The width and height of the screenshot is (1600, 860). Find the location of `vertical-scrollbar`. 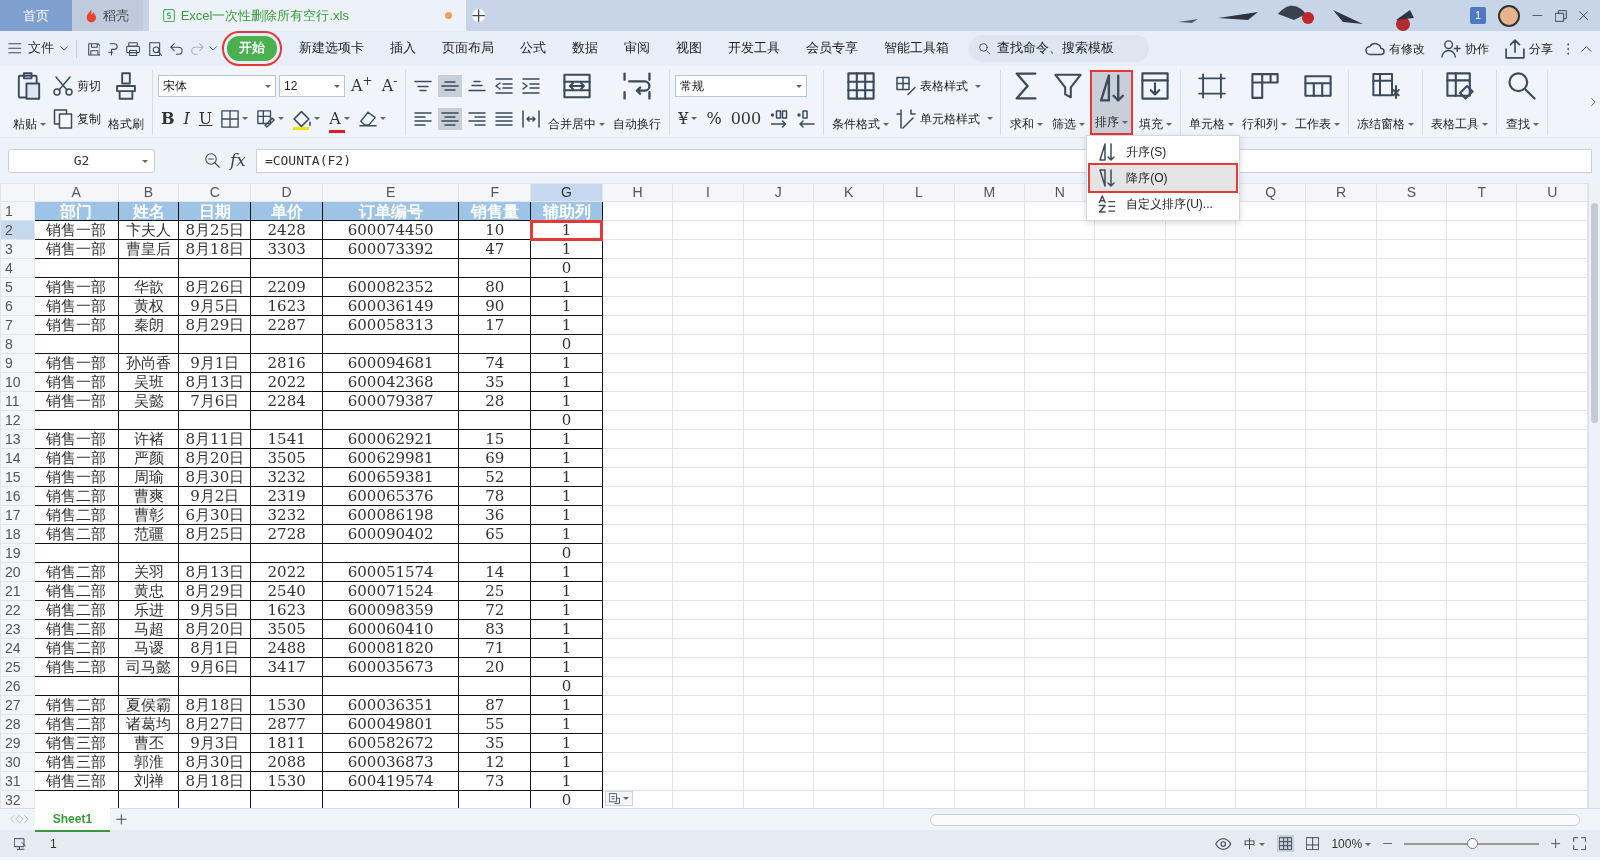

vertical-scrollbar is located at coordinates (1594, 495).